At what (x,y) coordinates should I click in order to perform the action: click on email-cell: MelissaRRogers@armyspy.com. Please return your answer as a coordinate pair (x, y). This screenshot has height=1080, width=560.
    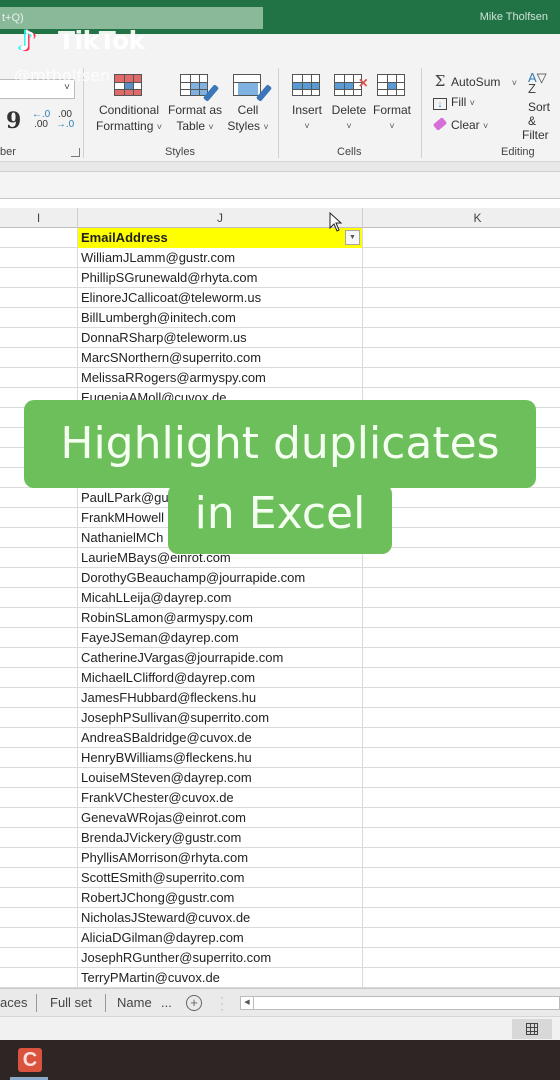
    Looking at the image, I should click on (220, 378).